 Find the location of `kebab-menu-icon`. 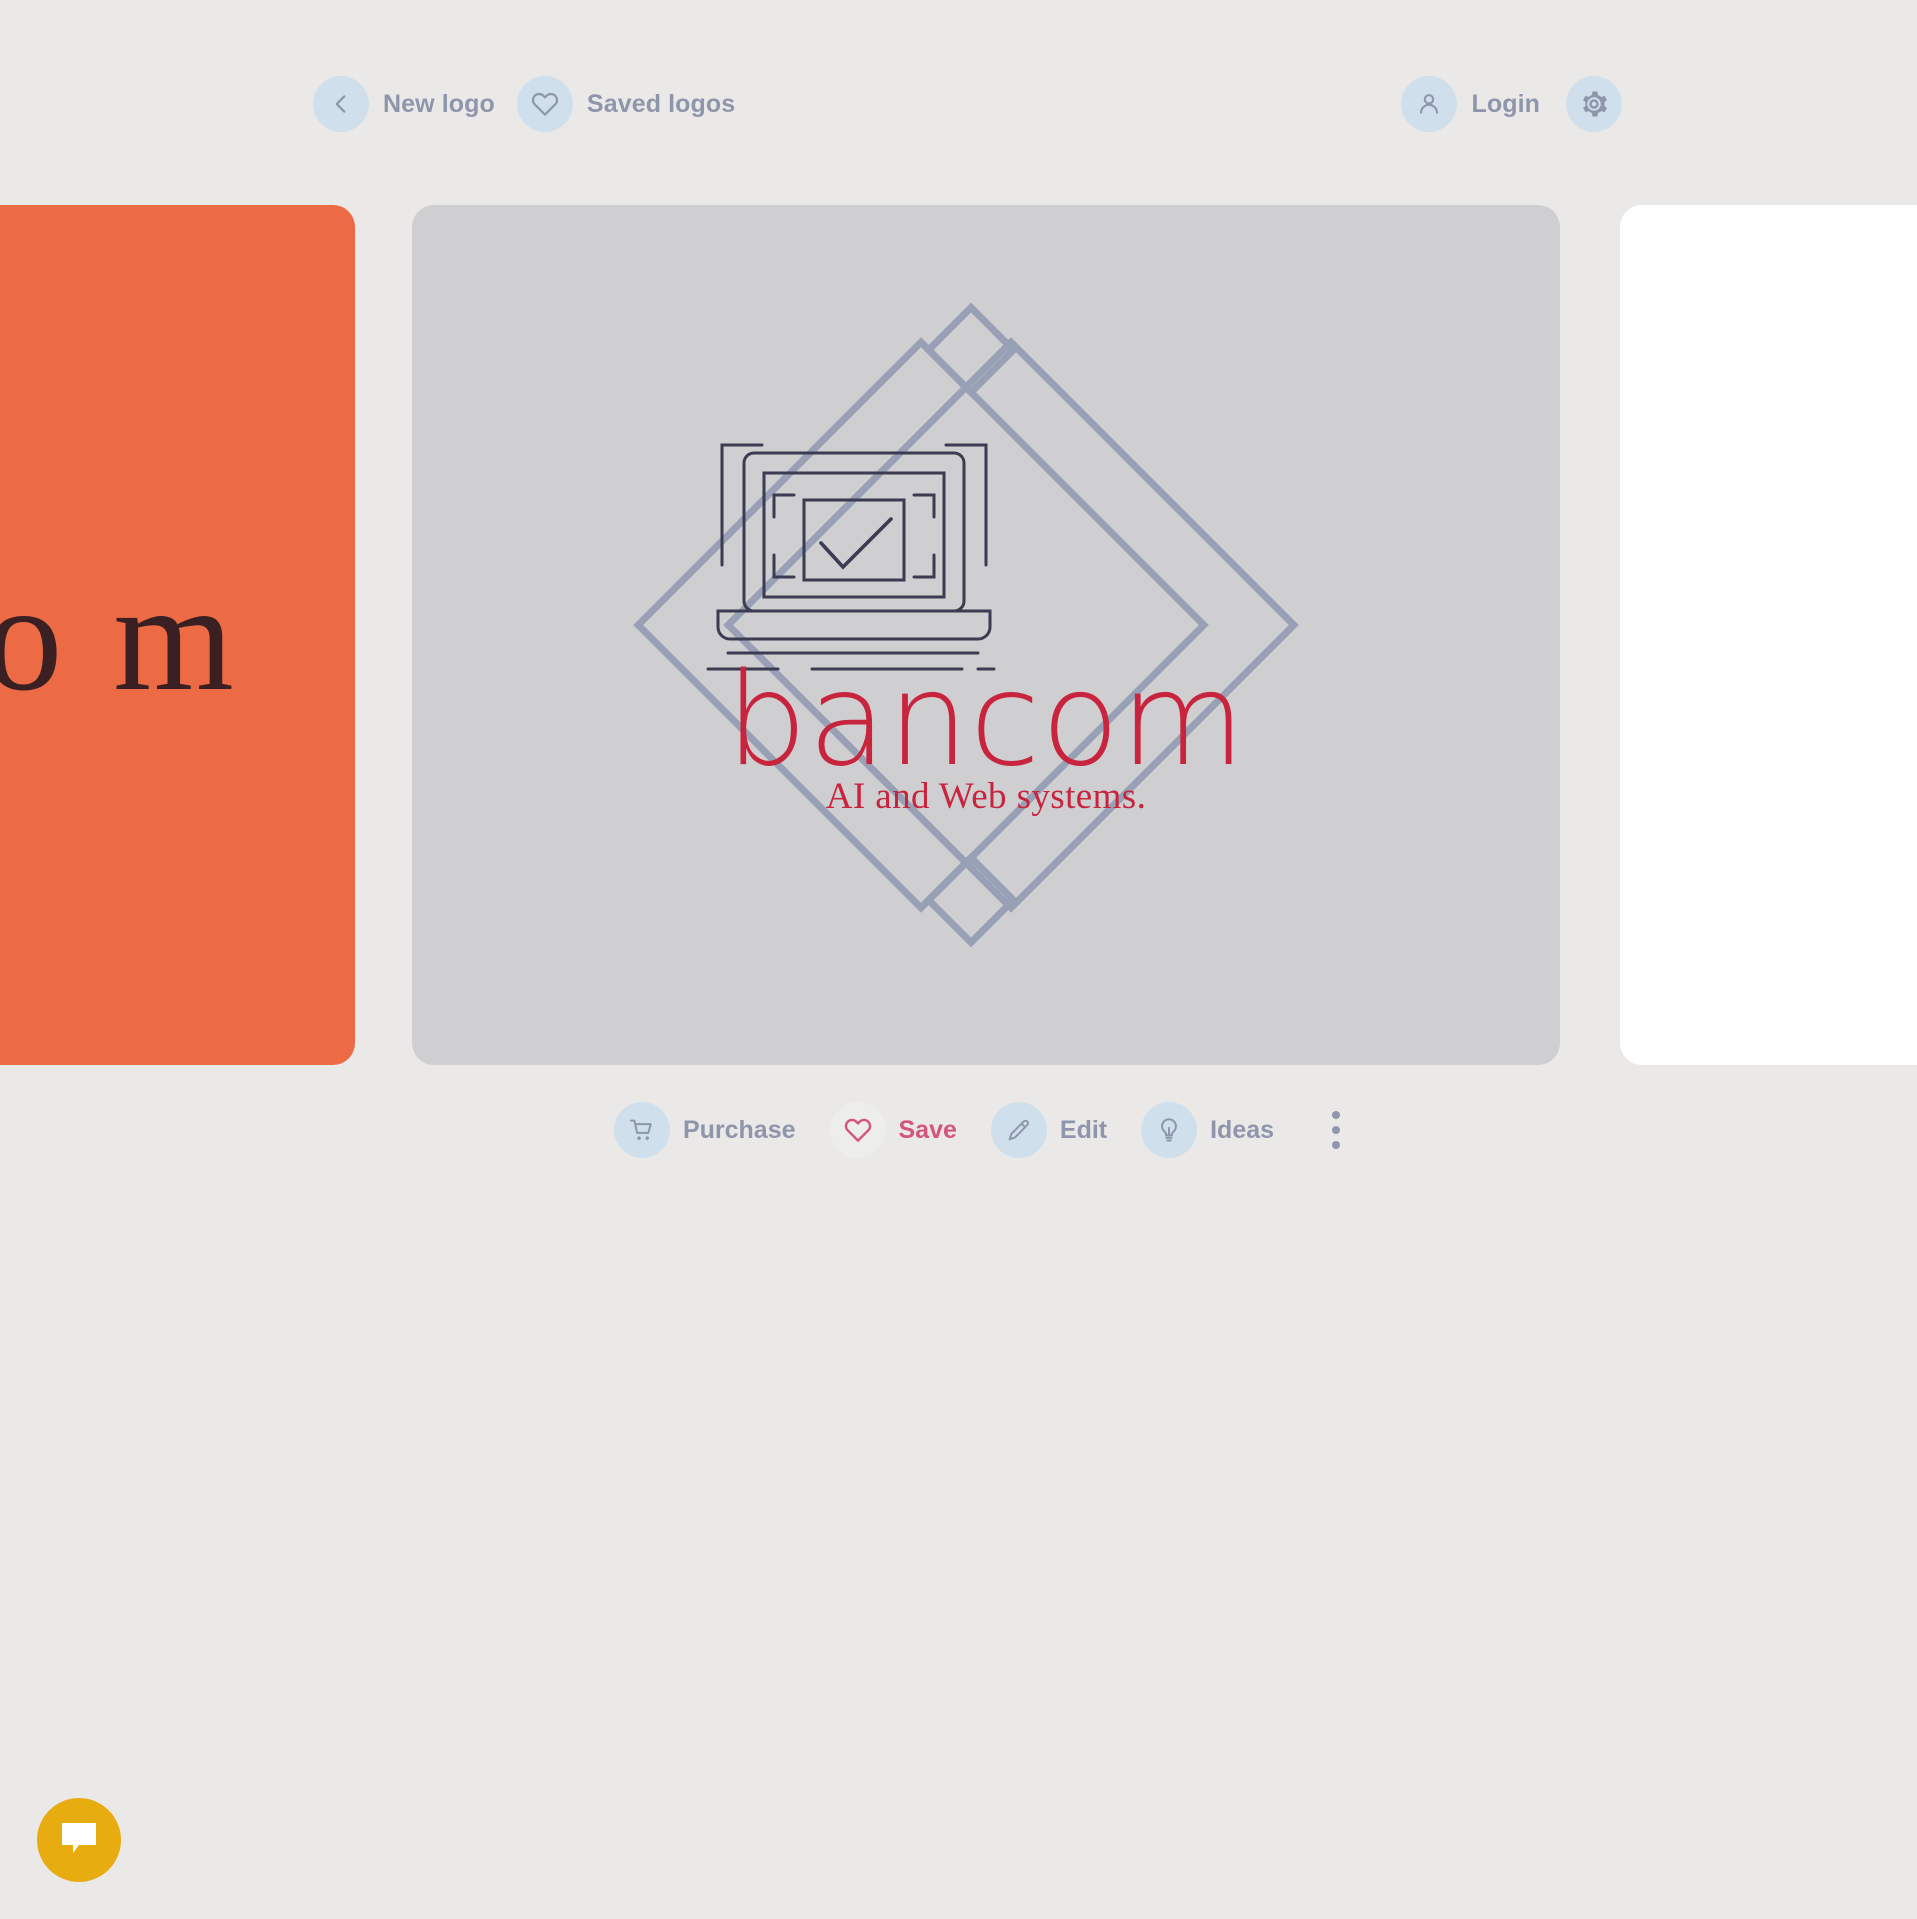

kebab-menu-icon is located at coordinates (1336, 1130).